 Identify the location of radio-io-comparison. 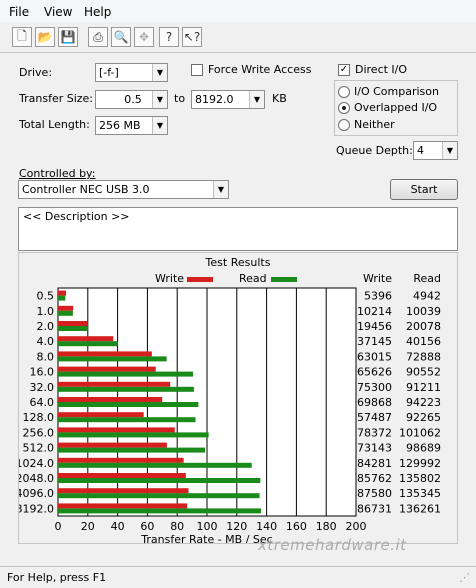
(344, 92).